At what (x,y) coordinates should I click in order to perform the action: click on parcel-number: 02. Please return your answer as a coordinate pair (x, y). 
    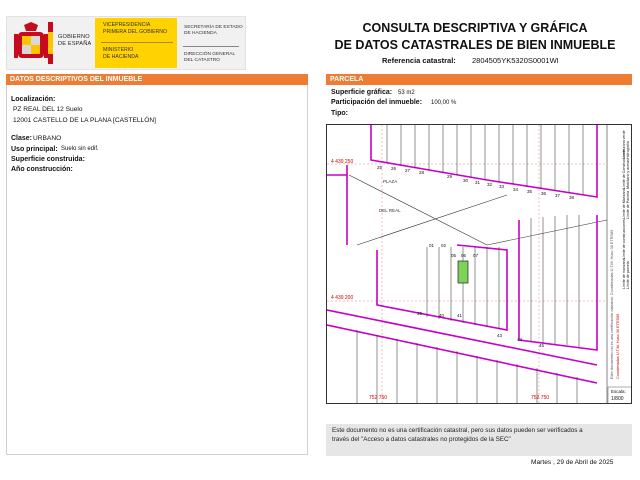
    Looking at the image, I should click on (444, 245).